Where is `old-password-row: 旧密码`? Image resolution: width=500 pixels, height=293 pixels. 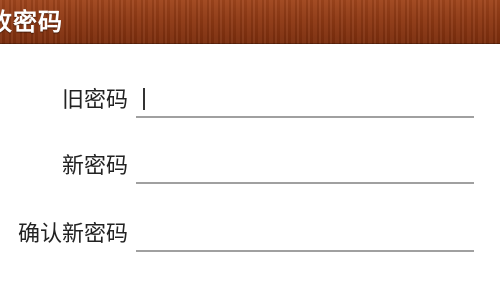
old-password-row: 旧密码 is located at coordinates (250, 102).